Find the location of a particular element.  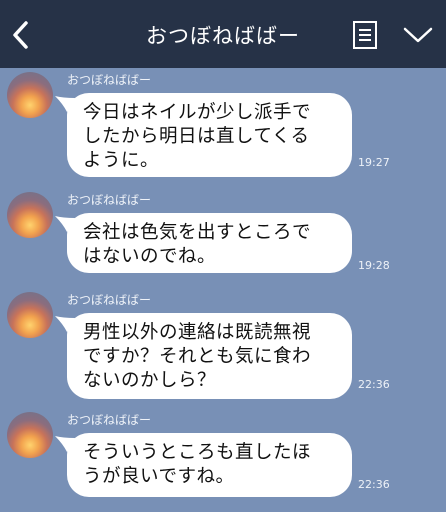

chat-title: おつぼねばばー is located at coordinates (223, 36).